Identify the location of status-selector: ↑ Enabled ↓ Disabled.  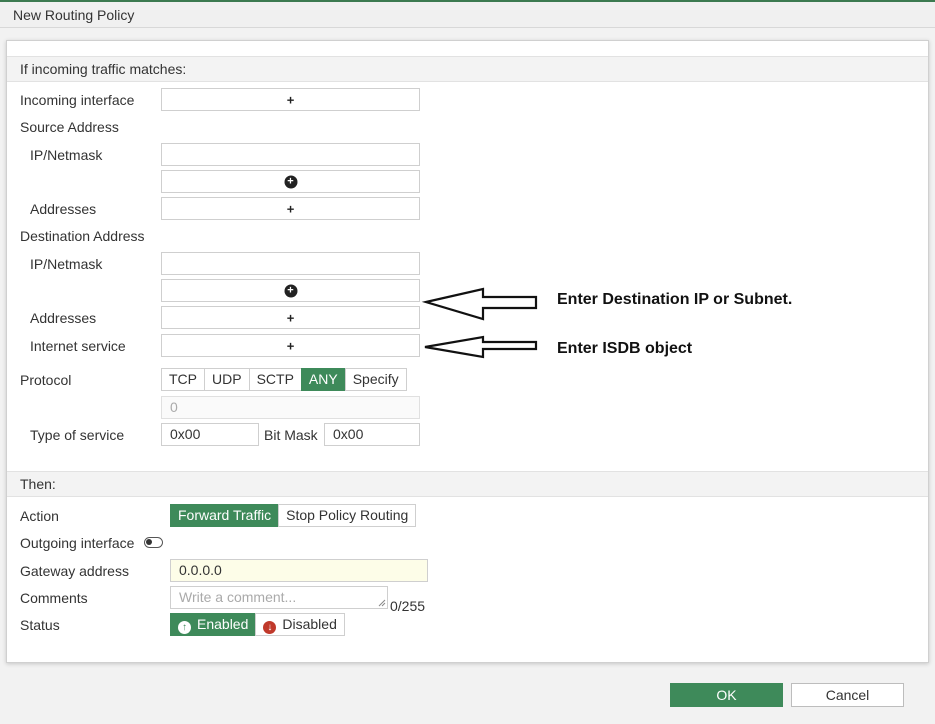
(257, 624).